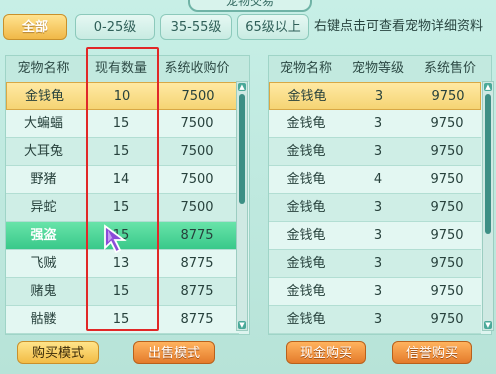 The image size is (496, 374). What do you see at coordinates (43, 235) in the screenshot?
I see `pet-name: 强盗` at bounding box center [43, 235].